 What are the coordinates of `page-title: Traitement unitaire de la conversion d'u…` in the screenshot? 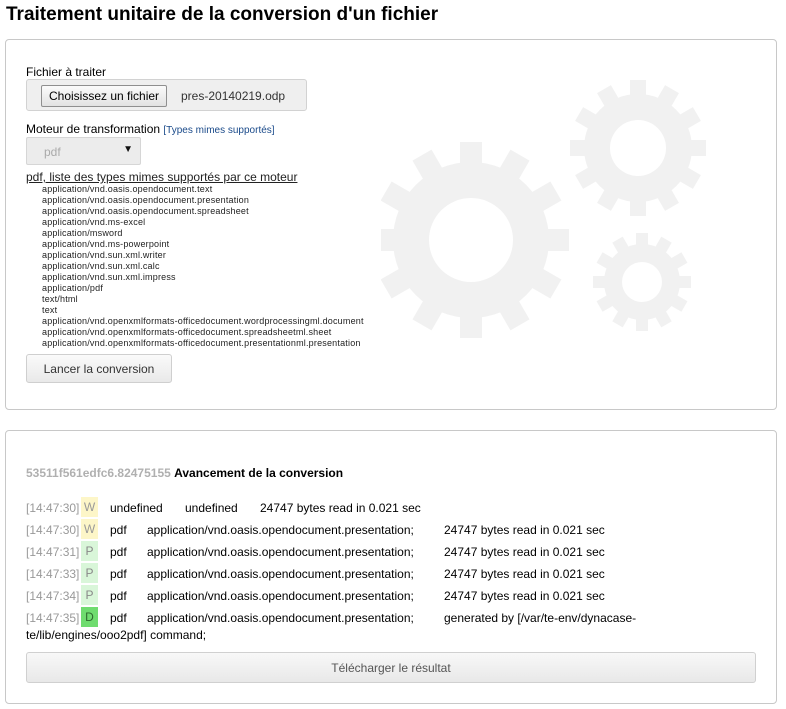 It's located at (222, 14).